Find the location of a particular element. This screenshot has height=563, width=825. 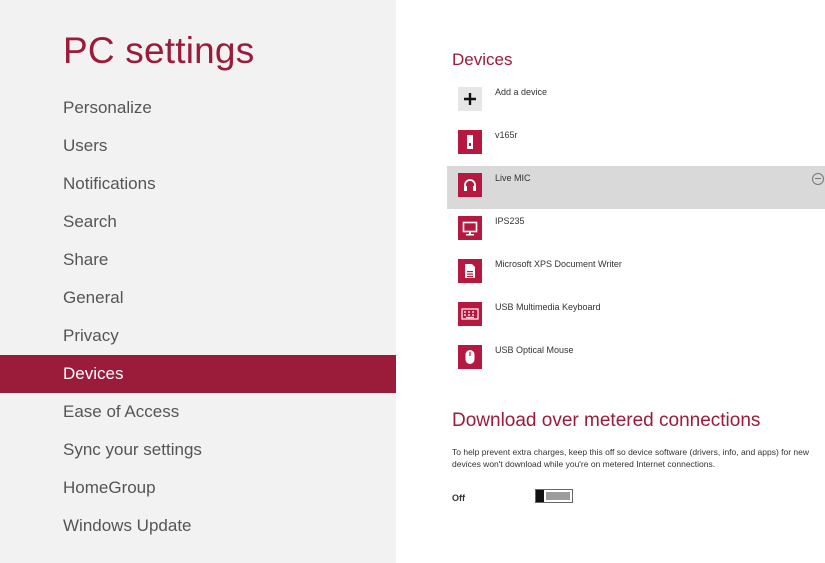

device-item-usb-mouse: USB Optical Mouse is located at coordinates (638, 359).